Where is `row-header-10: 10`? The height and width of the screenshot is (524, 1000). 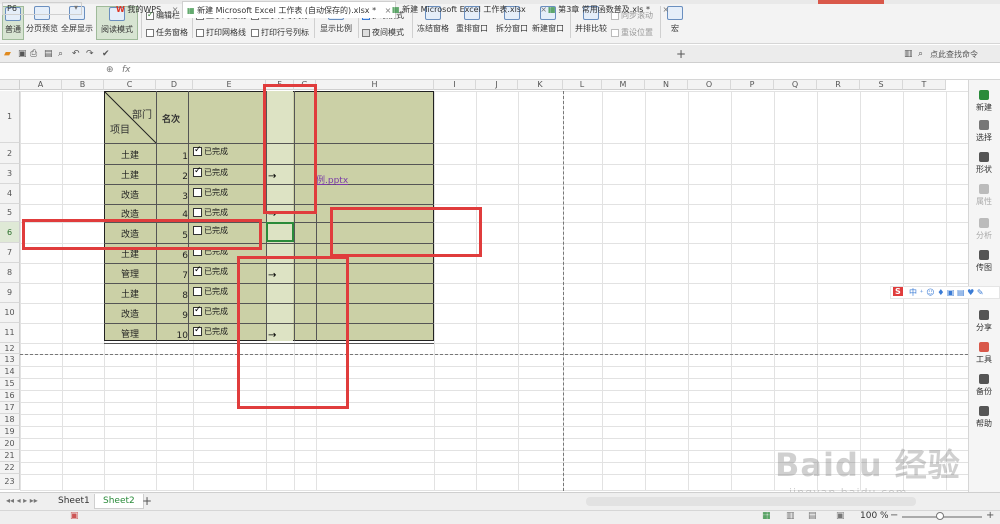
row-header-10: 10 is located at coordinates (10, 313).